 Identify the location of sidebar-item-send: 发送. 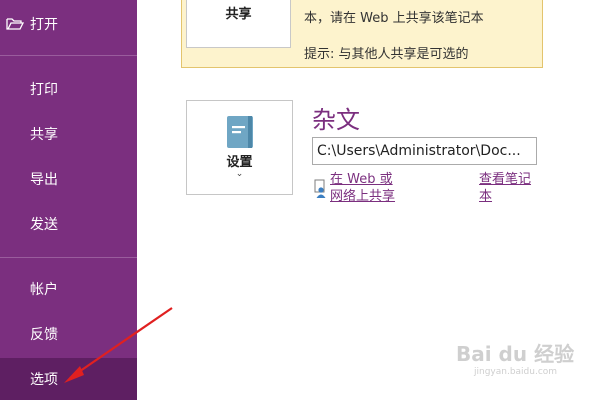
(68, 224).